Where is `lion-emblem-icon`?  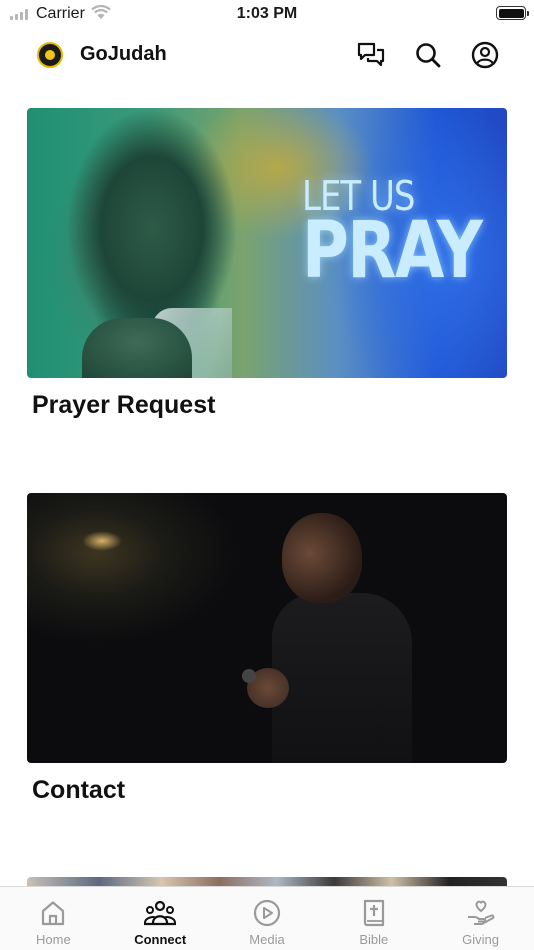
lion-emblem-icon is located at coordinates (50, 55).